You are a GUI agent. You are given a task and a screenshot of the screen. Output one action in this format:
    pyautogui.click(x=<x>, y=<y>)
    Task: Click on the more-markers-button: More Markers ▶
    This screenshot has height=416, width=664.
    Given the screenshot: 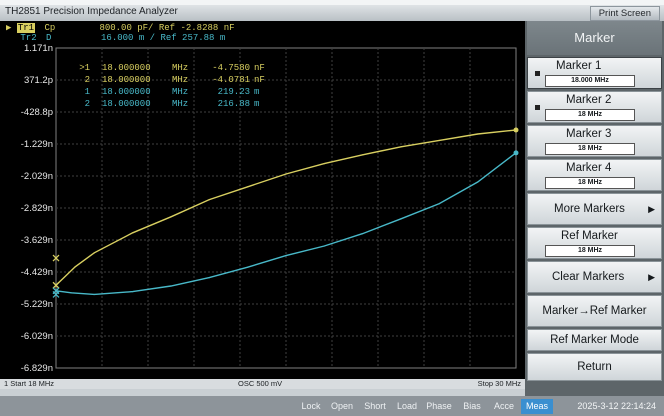 What is the action you would take?
    pyautogui.click(x=594, y=209)
    